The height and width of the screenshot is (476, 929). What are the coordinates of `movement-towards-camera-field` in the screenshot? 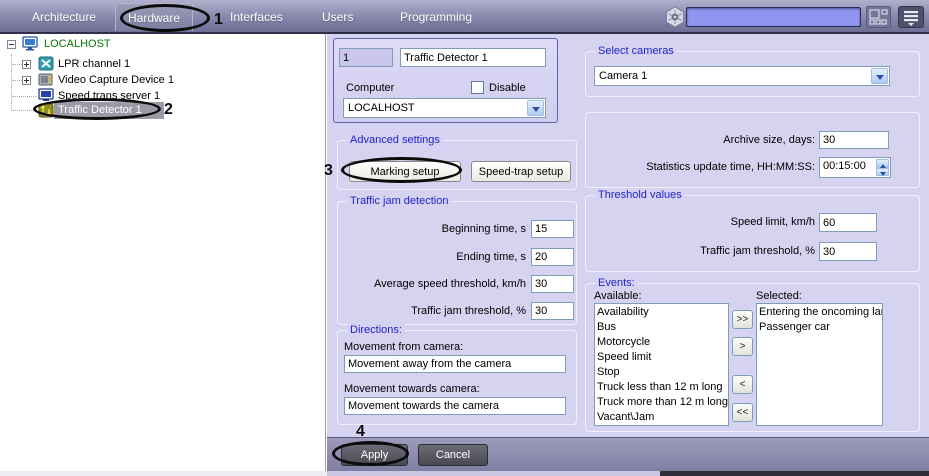 It's located at (455, 406).